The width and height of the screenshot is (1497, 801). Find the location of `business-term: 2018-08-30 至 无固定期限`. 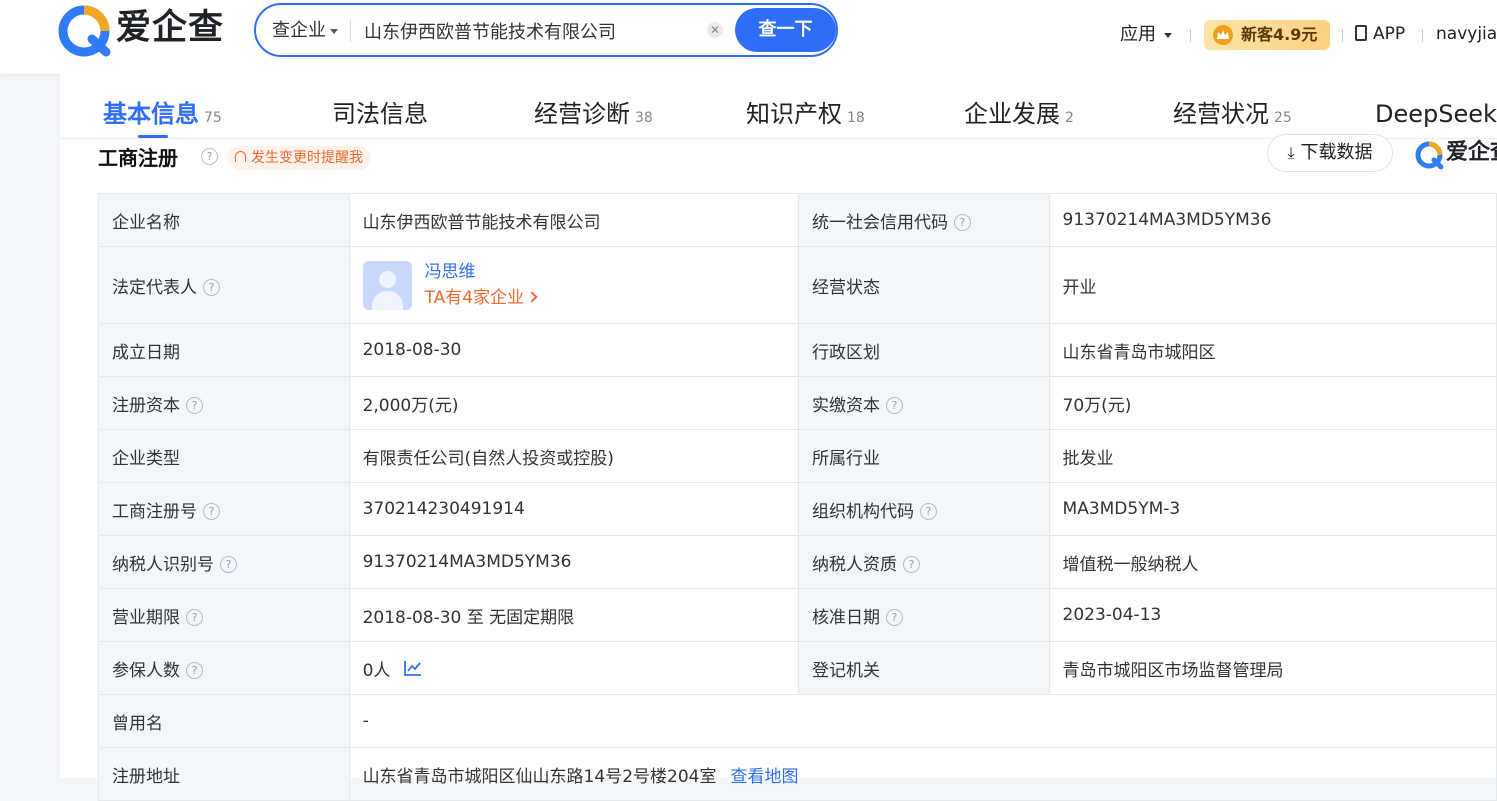

business-term: 2018-08-30 至 无固定期限 is located at coordinates (573, 615).